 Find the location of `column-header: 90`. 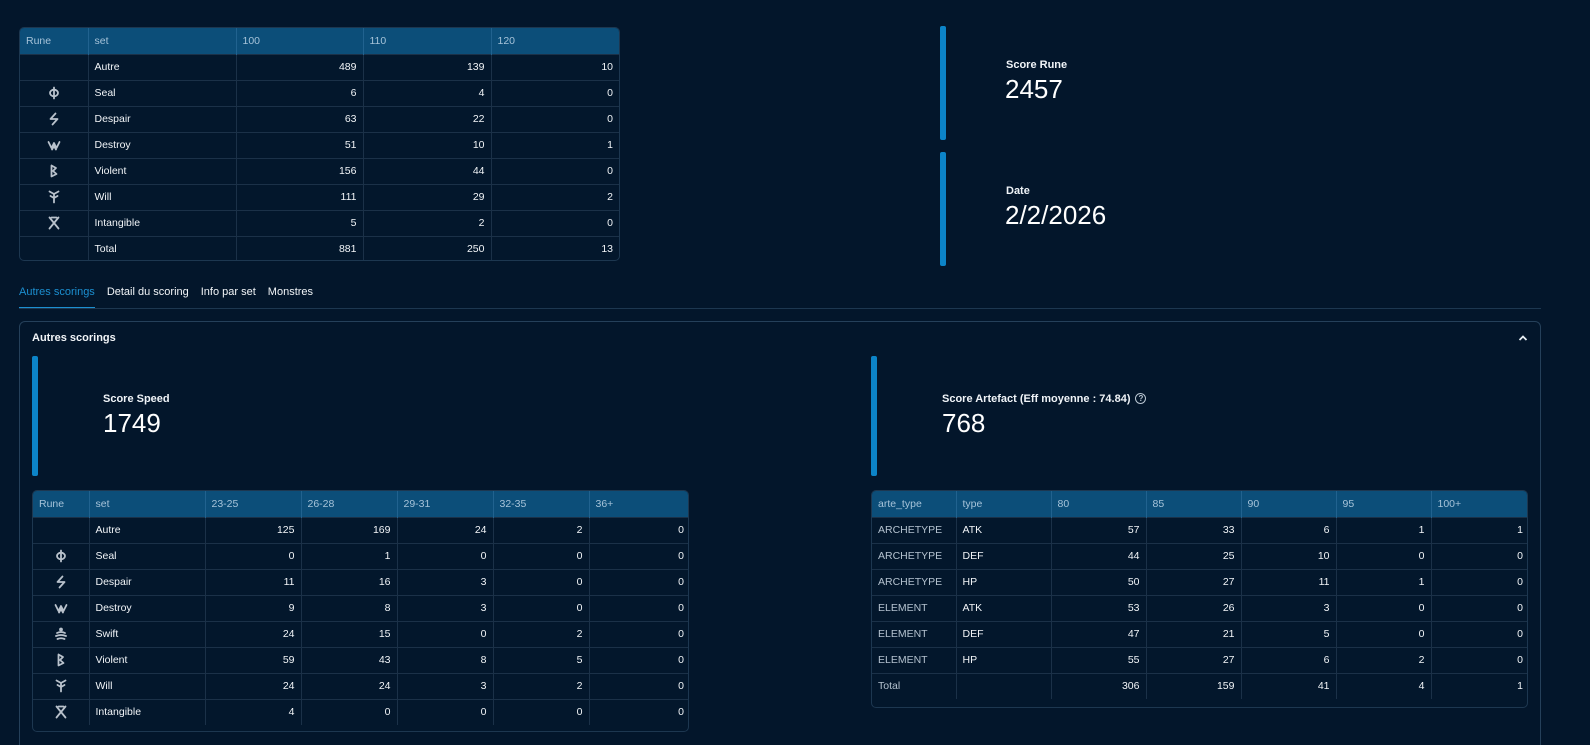

column-header: 90 is located at coordinates (1289, 504).